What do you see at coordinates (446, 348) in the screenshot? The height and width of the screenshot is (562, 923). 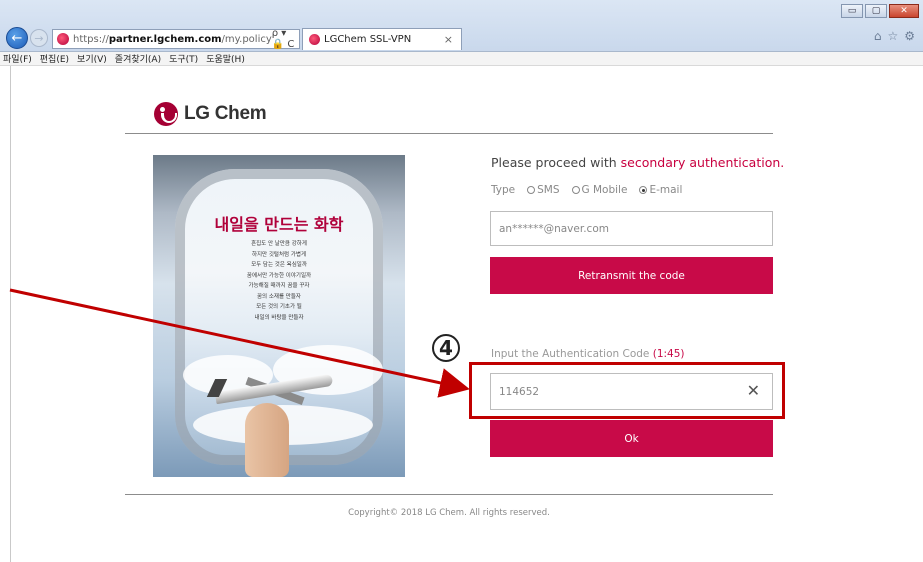 I see `step-number-badge: 4` at bounding box center [446, 348].